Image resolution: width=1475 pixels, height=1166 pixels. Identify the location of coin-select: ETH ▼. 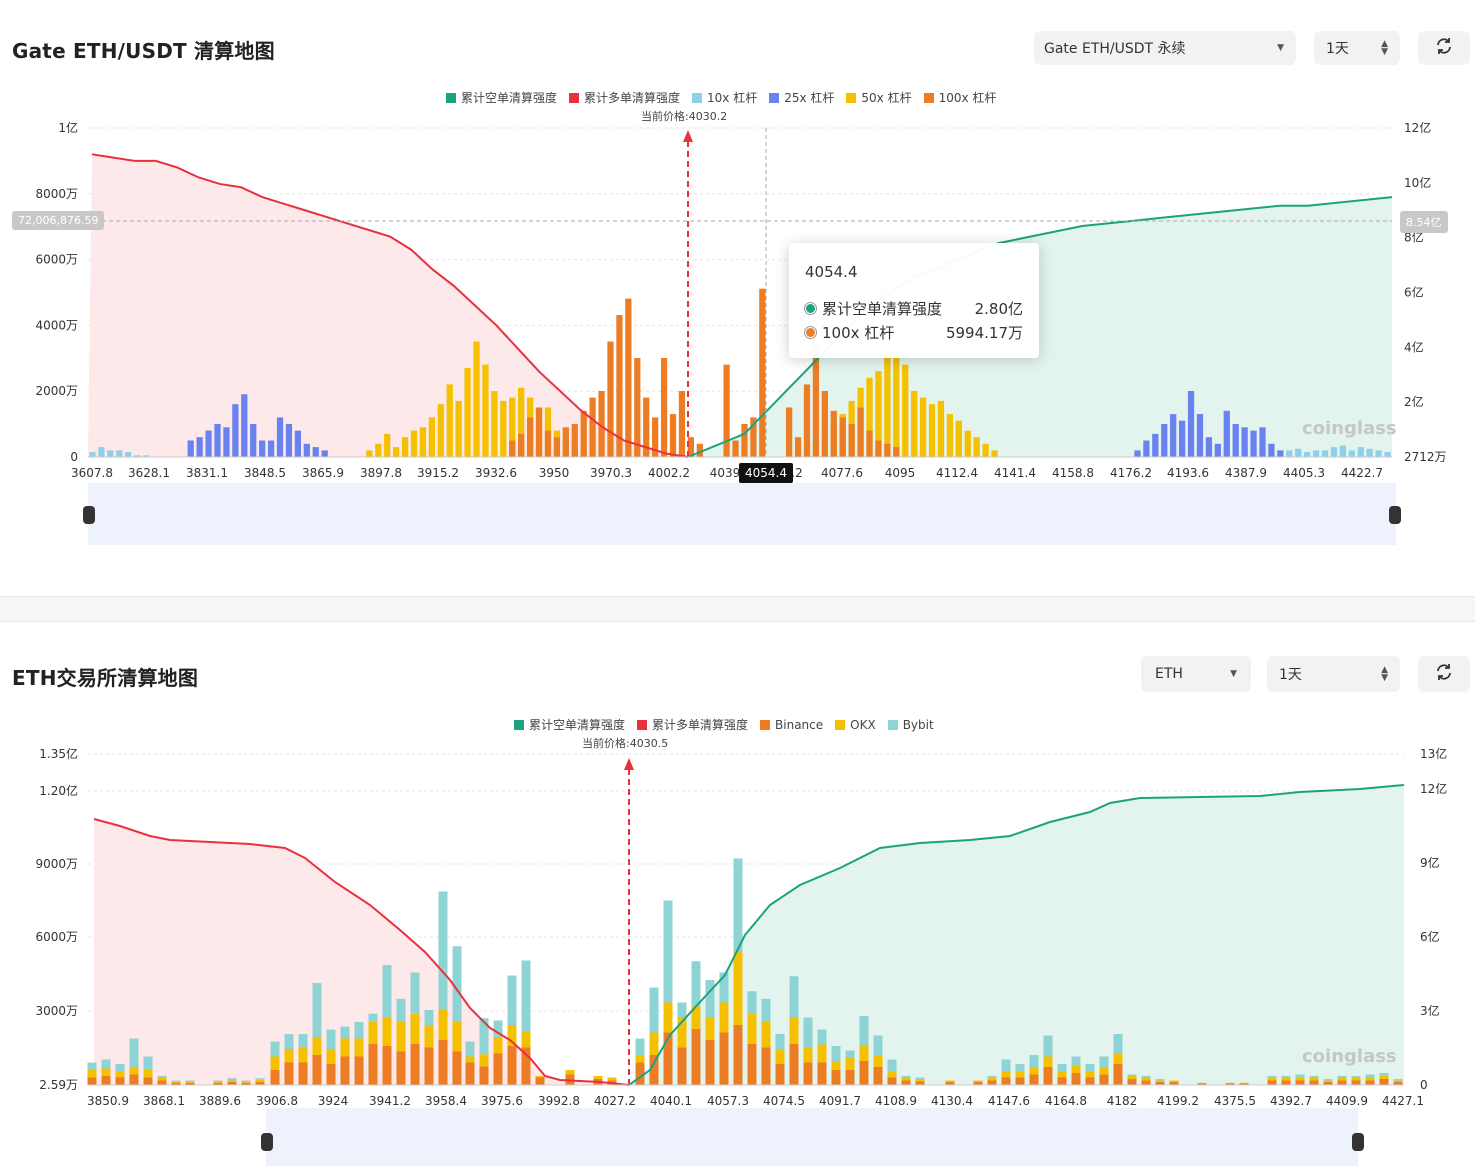
(1196, 674).